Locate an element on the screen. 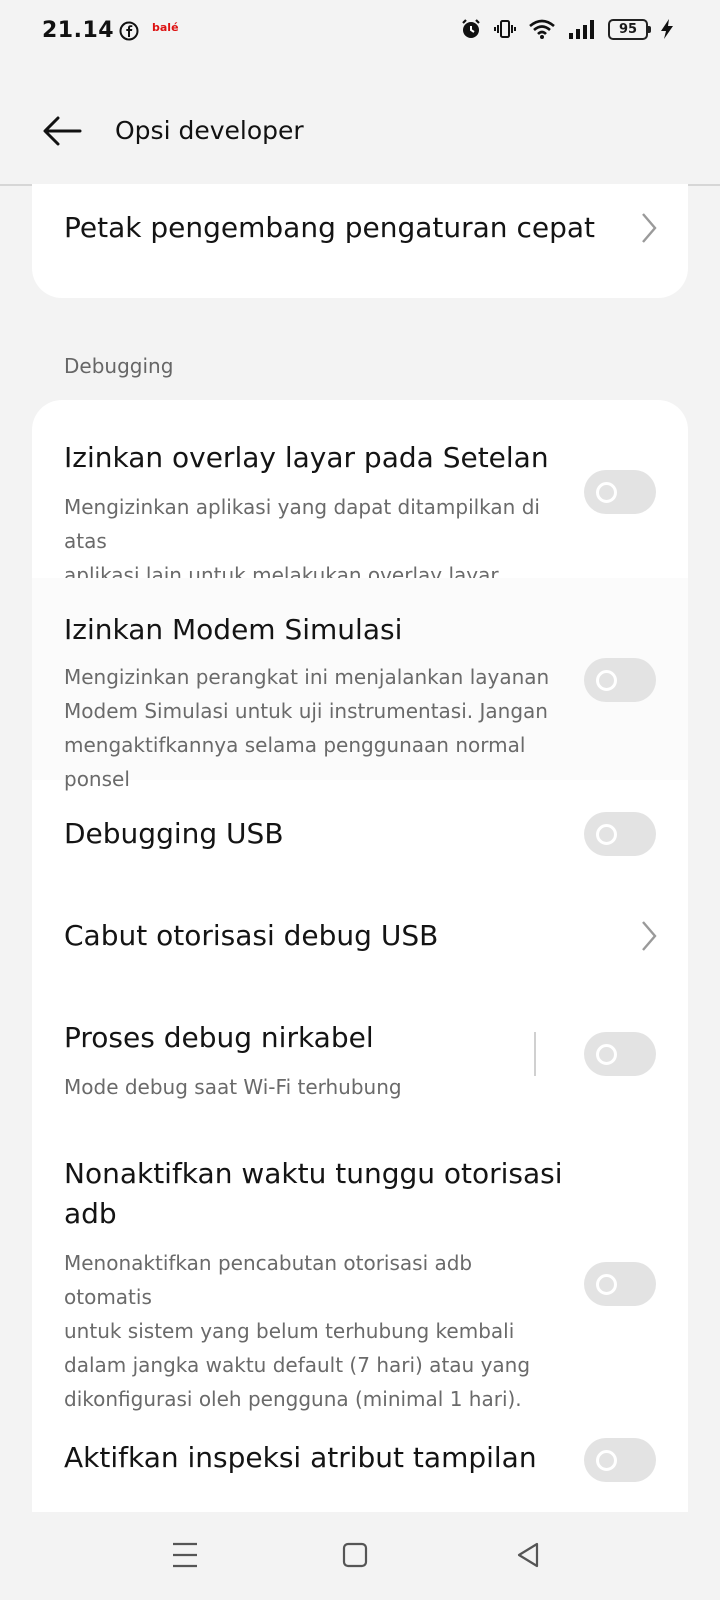 The height and width of the screenshot is (1600, 720). wifi-icon is located at coordinates (542, 29).